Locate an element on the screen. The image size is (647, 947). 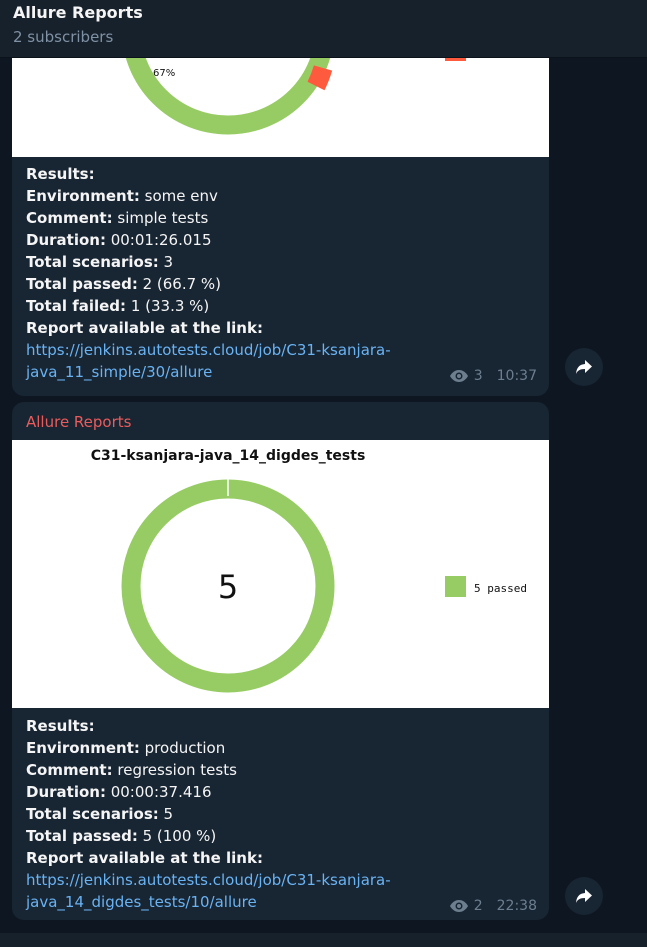
subscriber-count: 2 subscribers is located at coordinates (63, 37).